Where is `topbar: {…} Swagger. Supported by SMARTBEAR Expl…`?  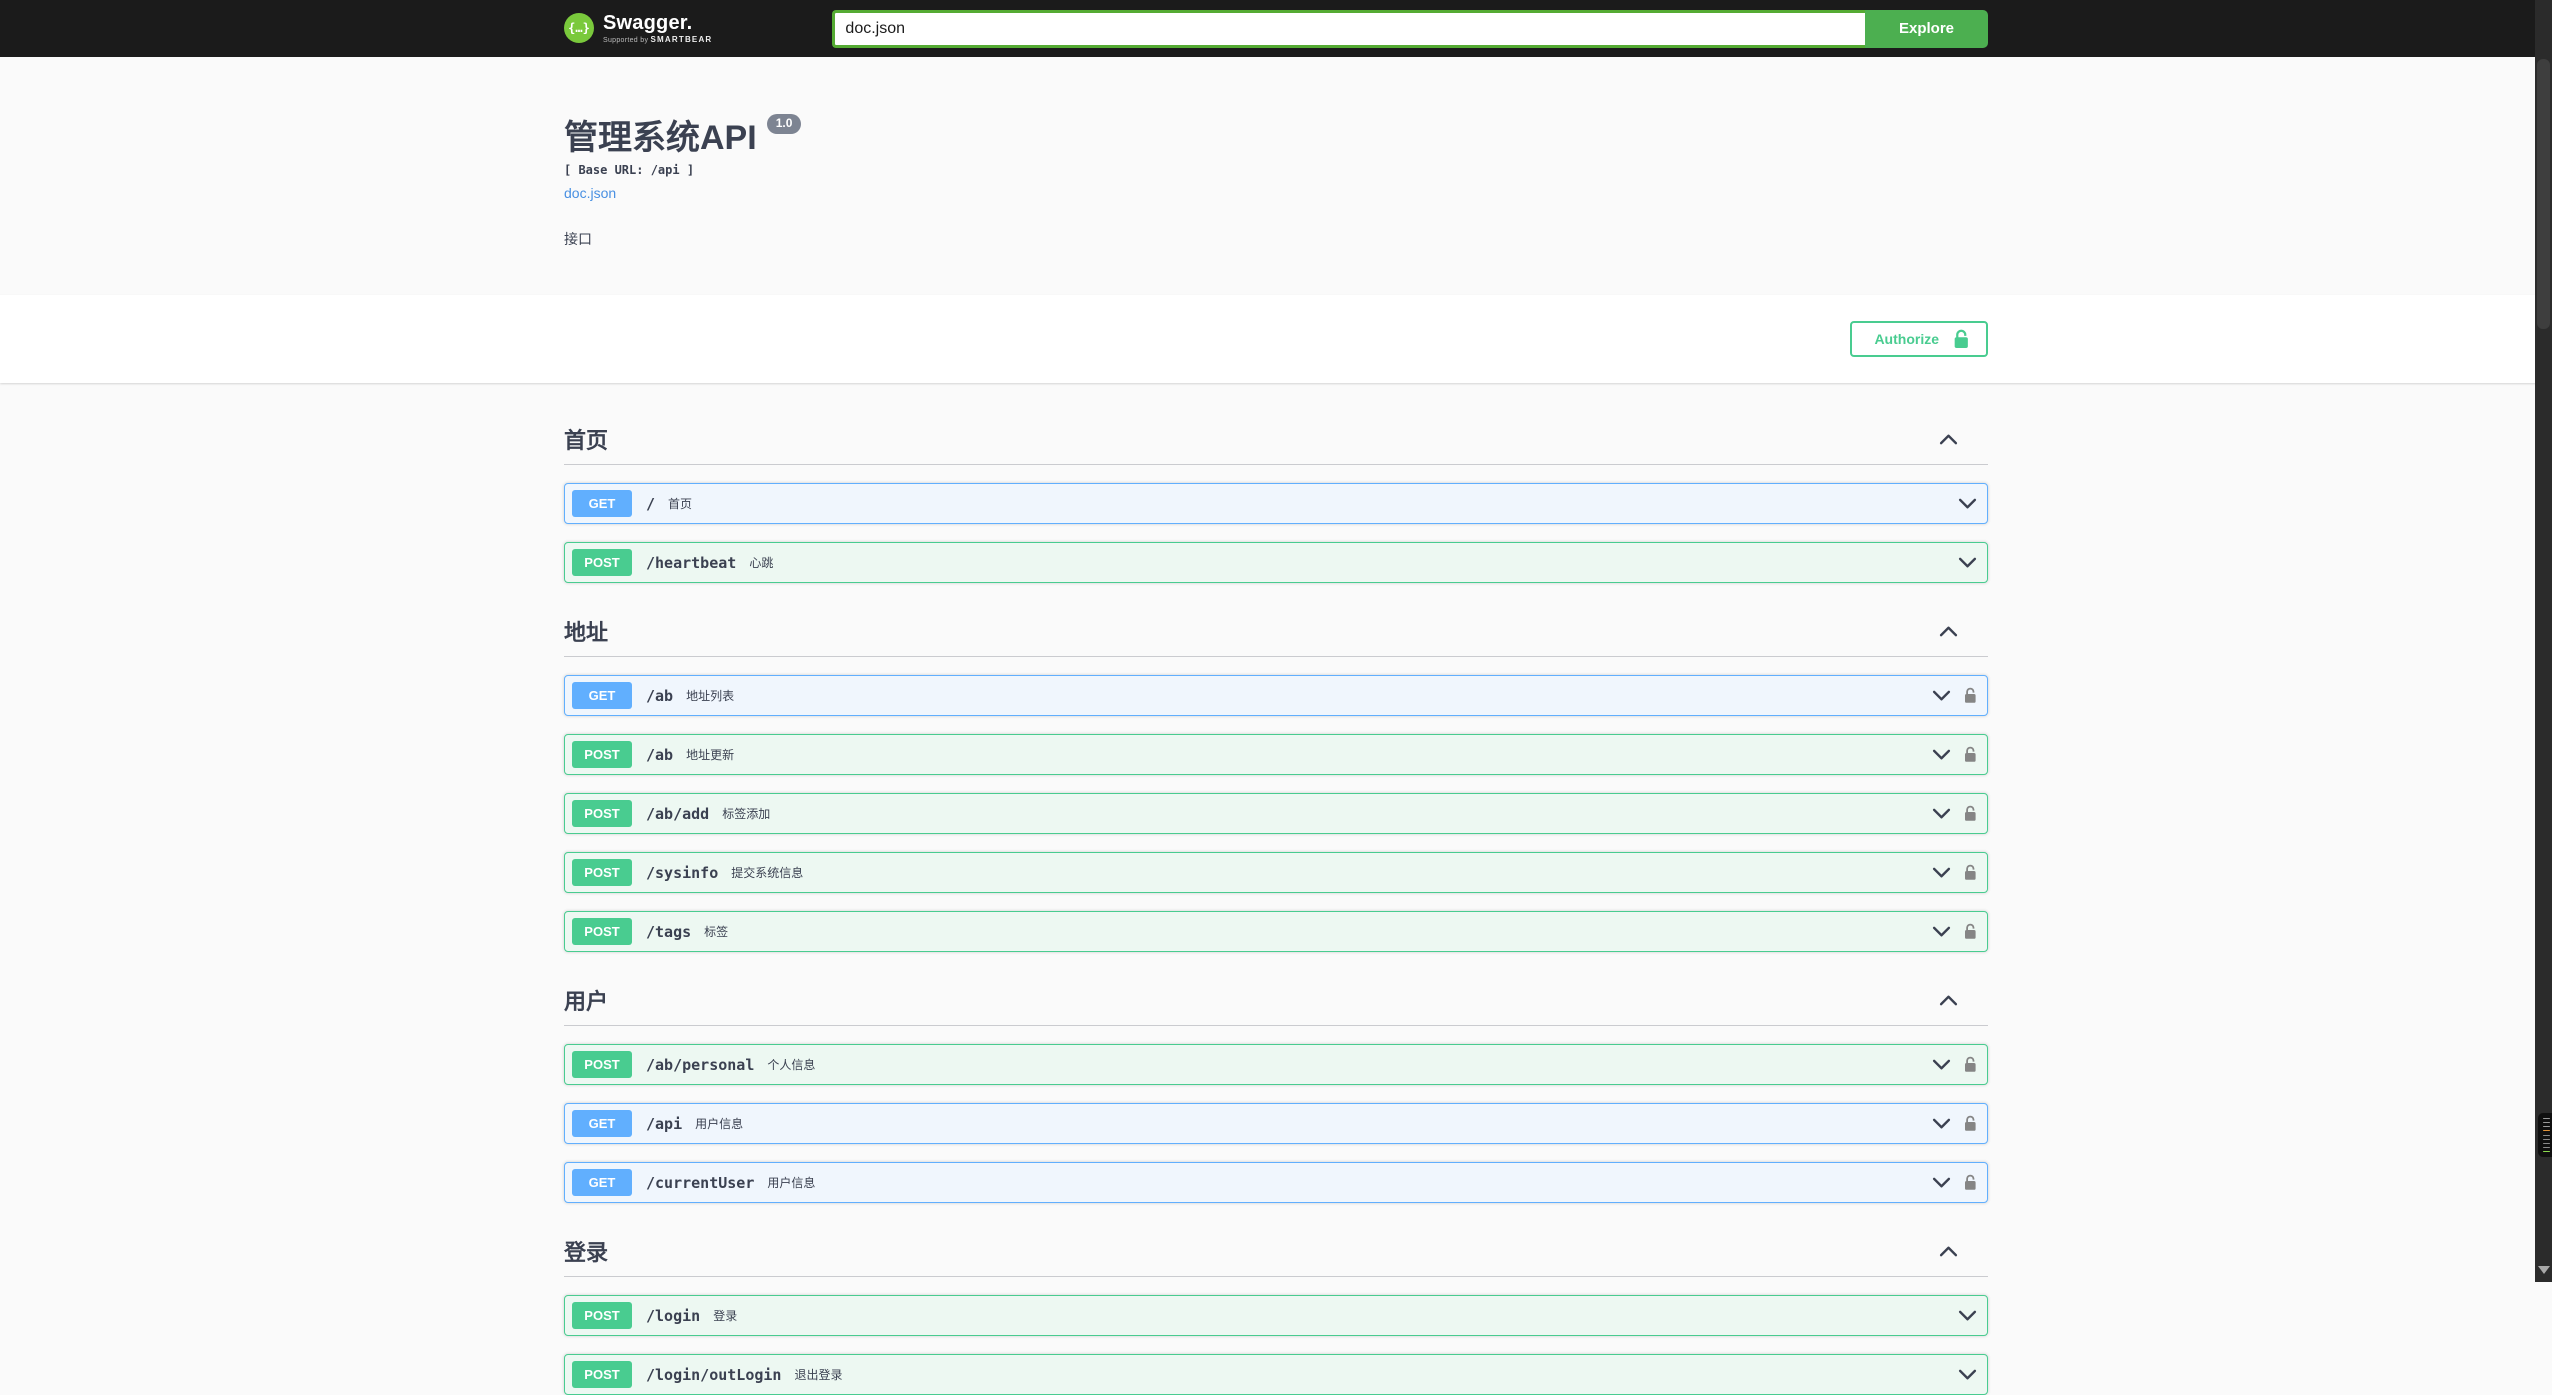 topbar: {…} Swagger. Supported by SMARTBEAR Expl… is located at coordinates (1276, 28).